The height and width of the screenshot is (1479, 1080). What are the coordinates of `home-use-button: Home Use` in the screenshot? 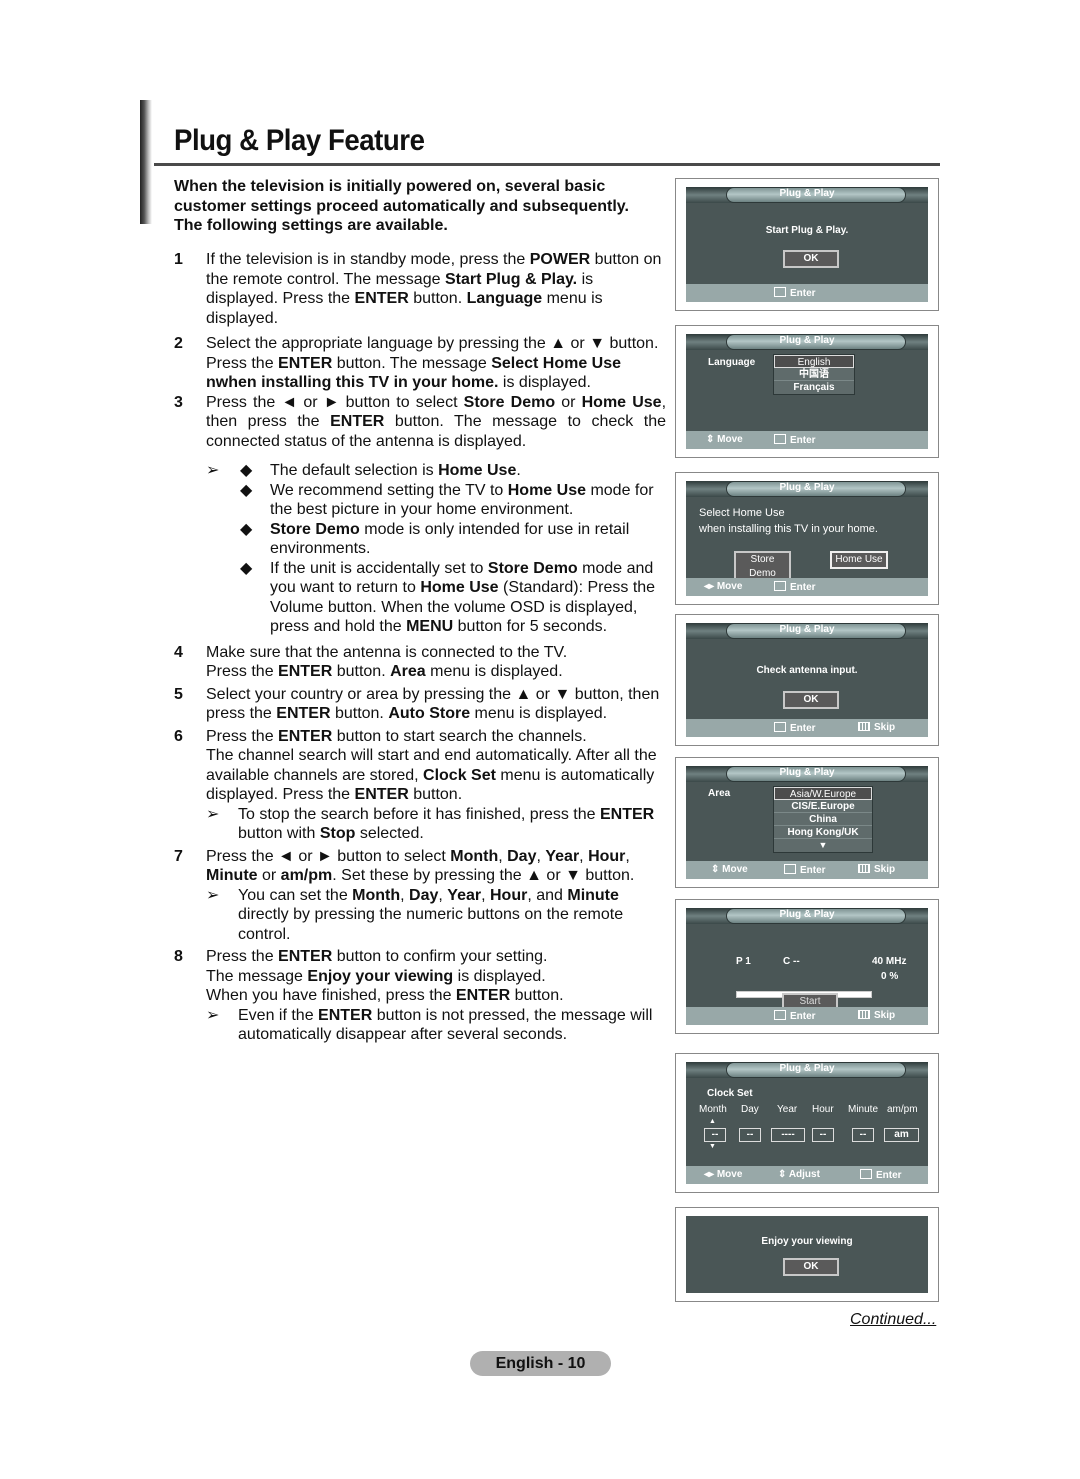 It's located at (859, 560).